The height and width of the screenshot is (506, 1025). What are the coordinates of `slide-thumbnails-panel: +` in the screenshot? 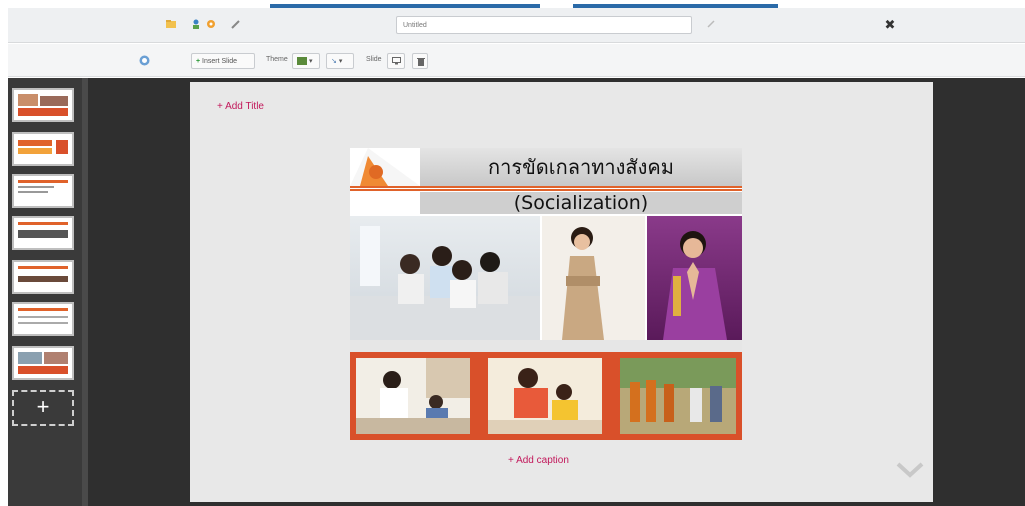 It's located at (48, 292).